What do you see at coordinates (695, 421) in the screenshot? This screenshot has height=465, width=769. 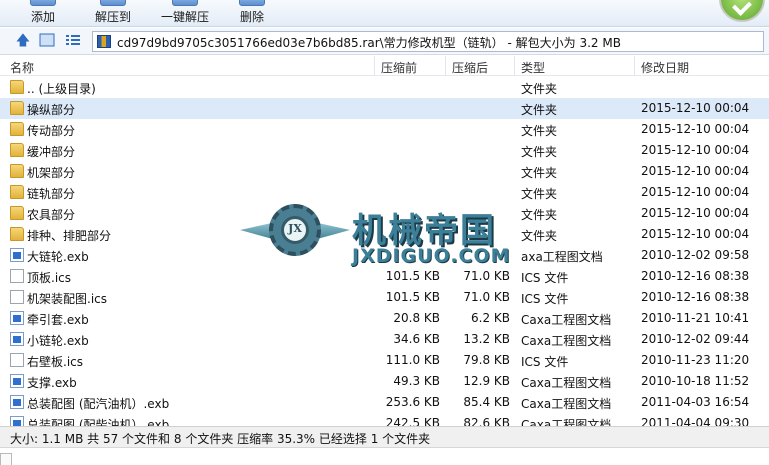 I see `file-date: 2011-04-04 09:30` at bounding box center [695, 421].